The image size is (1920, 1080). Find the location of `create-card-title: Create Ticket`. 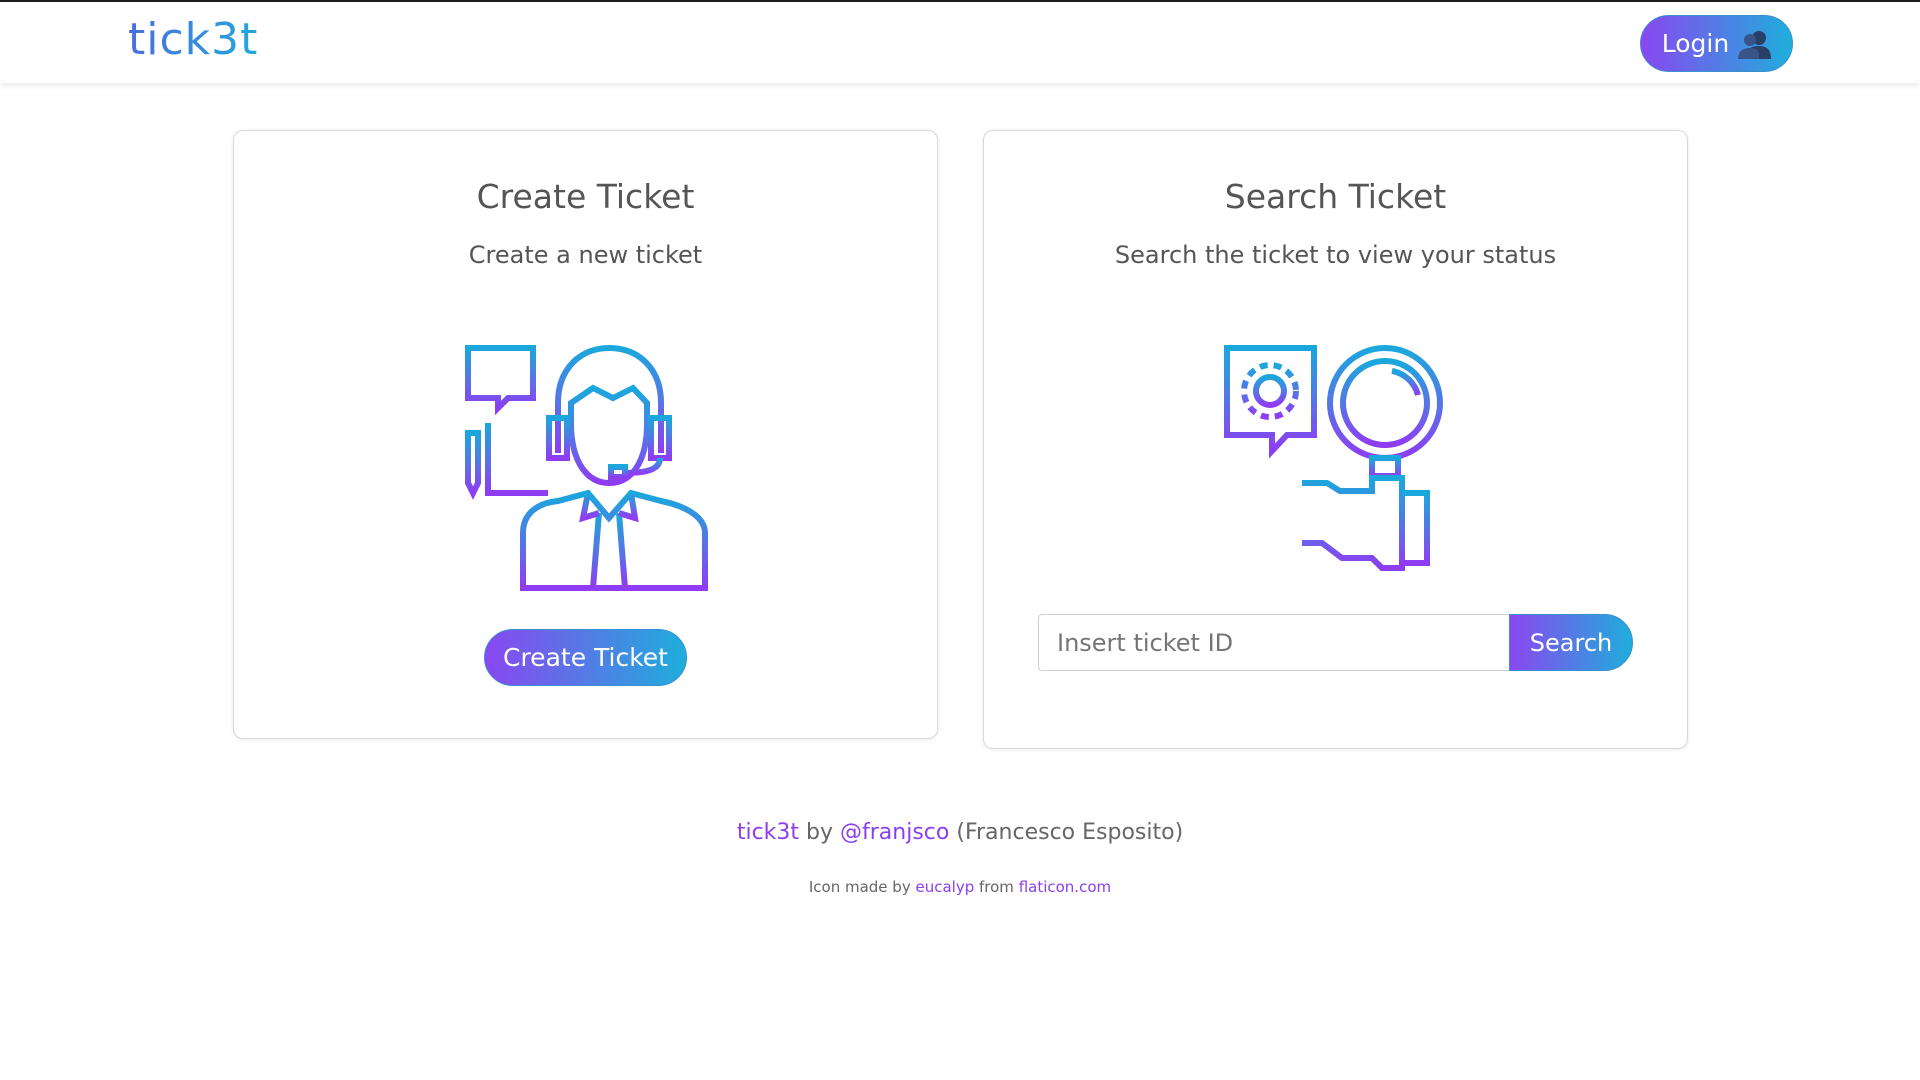

create-card-title: Create Ticket is located at coordinates (585, 196).